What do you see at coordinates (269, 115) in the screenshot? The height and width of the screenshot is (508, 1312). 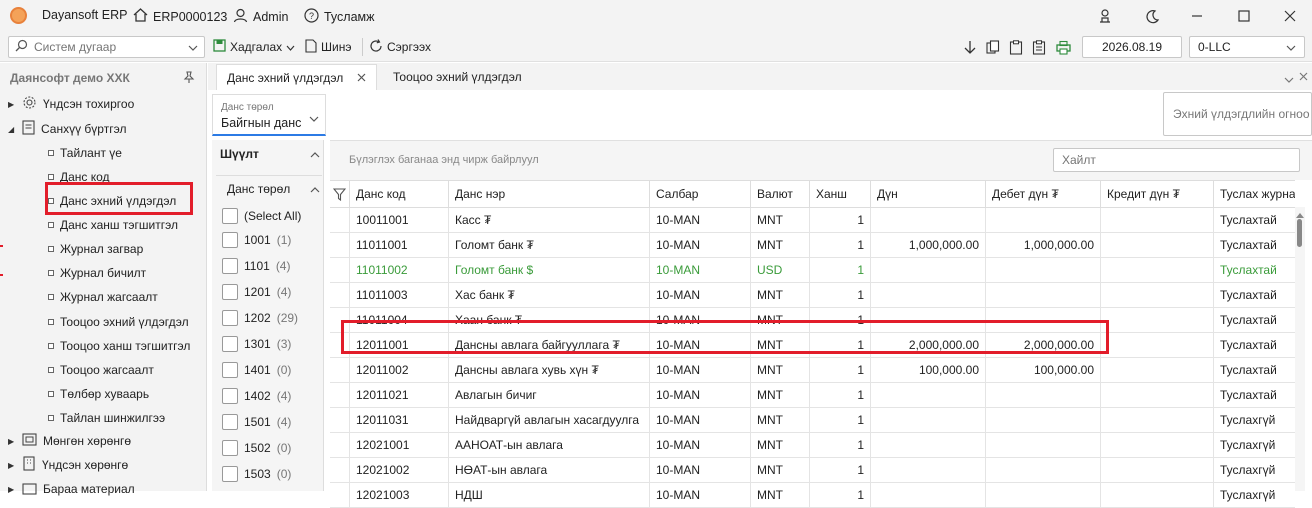 I see `account-type-select: Данс төрөл Байгнын данс` at bounding box center [269, 115].